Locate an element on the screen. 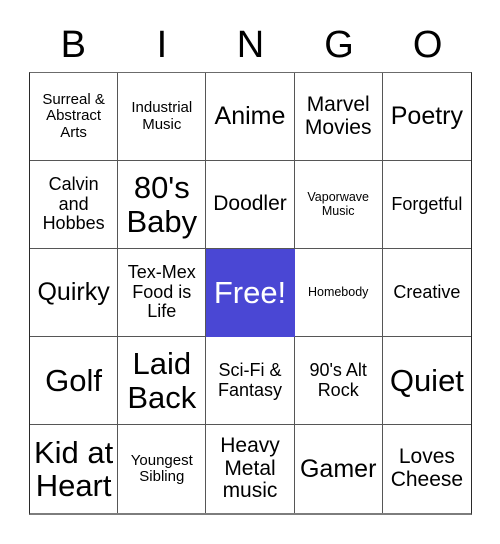 This screenshot has height=544, width=500. bingo-cell: Loves Cheese is located at coordinates (426, 469).